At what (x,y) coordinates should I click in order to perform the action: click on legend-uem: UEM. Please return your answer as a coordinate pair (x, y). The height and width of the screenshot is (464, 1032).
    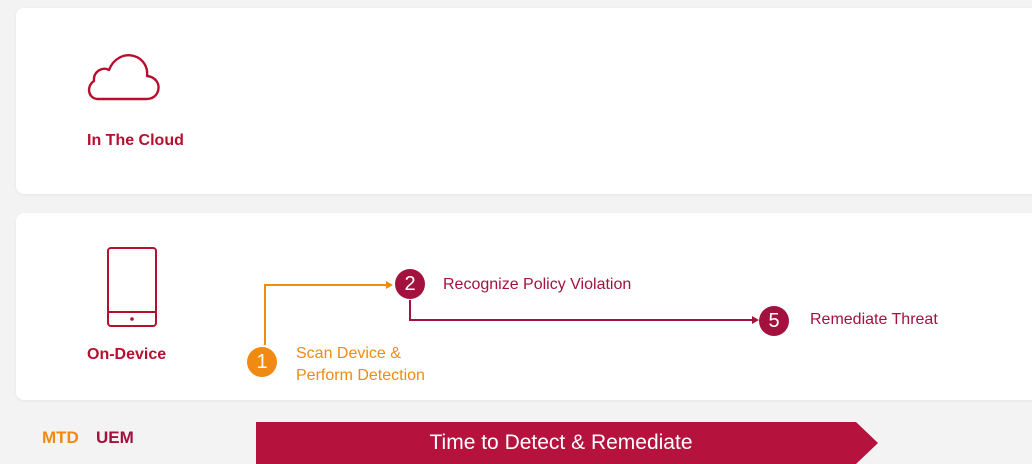
    Looking at the image, I should click on (115, 437).